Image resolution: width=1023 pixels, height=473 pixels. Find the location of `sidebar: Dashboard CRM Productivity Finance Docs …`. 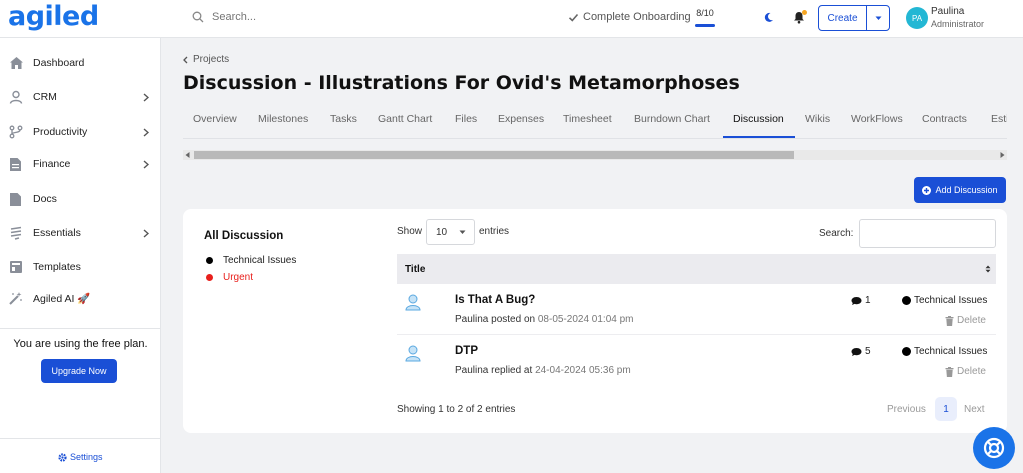

sidebar: Dashboard CRM Productivity Finance Docs … is located at coordinates (80, 255).